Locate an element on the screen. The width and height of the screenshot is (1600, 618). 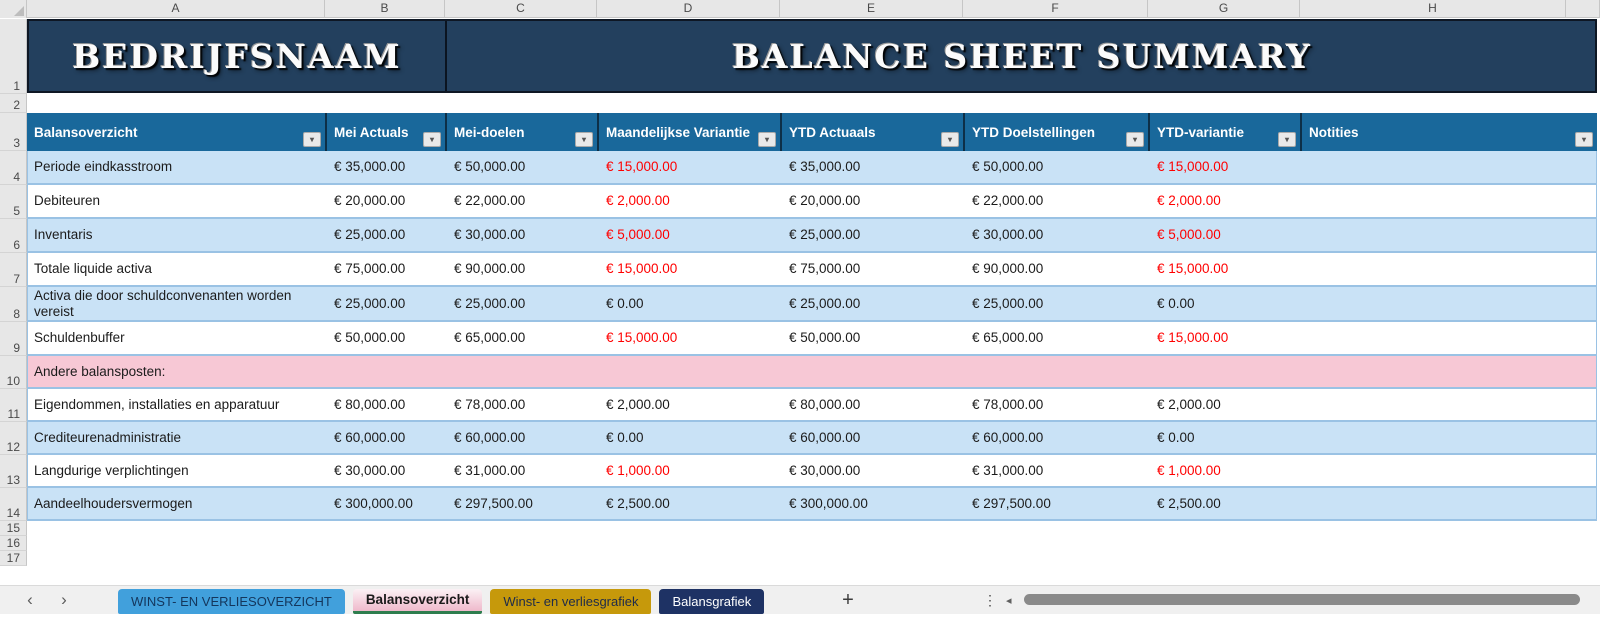
row-label-cell: Crediteurenadministratie is located at coordinates (177, 437).